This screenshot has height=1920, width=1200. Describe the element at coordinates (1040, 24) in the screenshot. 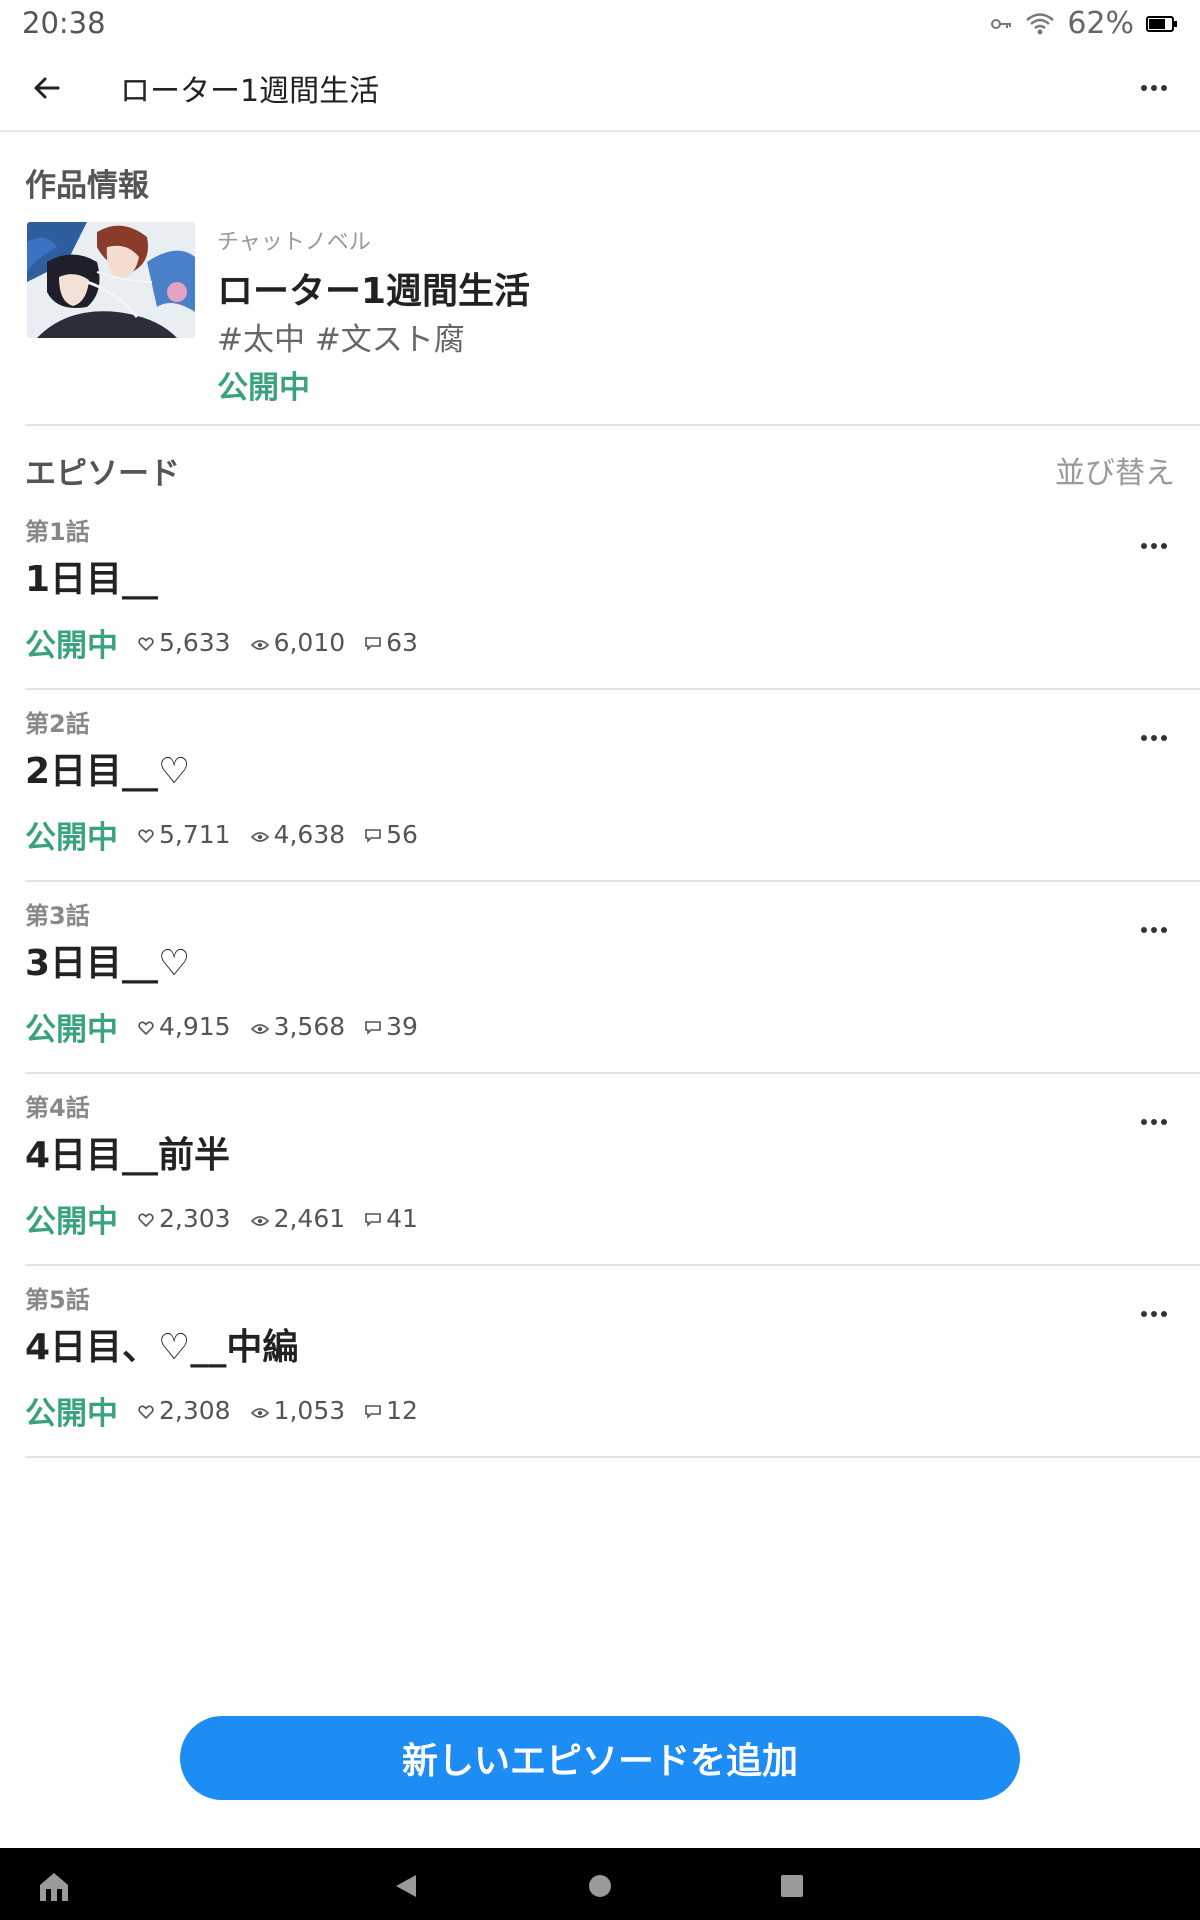

I see `wifi-icon` at that location.